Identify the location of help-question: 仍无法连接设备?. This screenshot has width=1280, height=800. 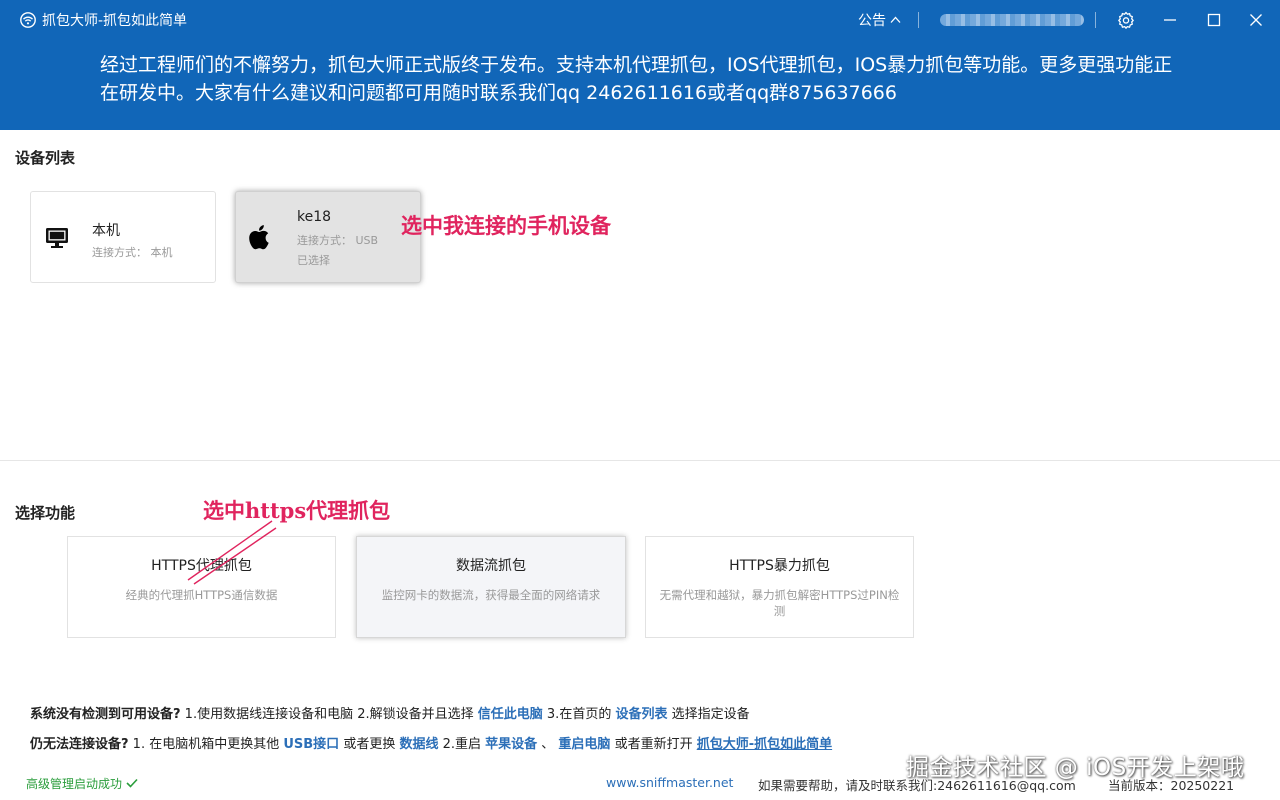
(79, 744).